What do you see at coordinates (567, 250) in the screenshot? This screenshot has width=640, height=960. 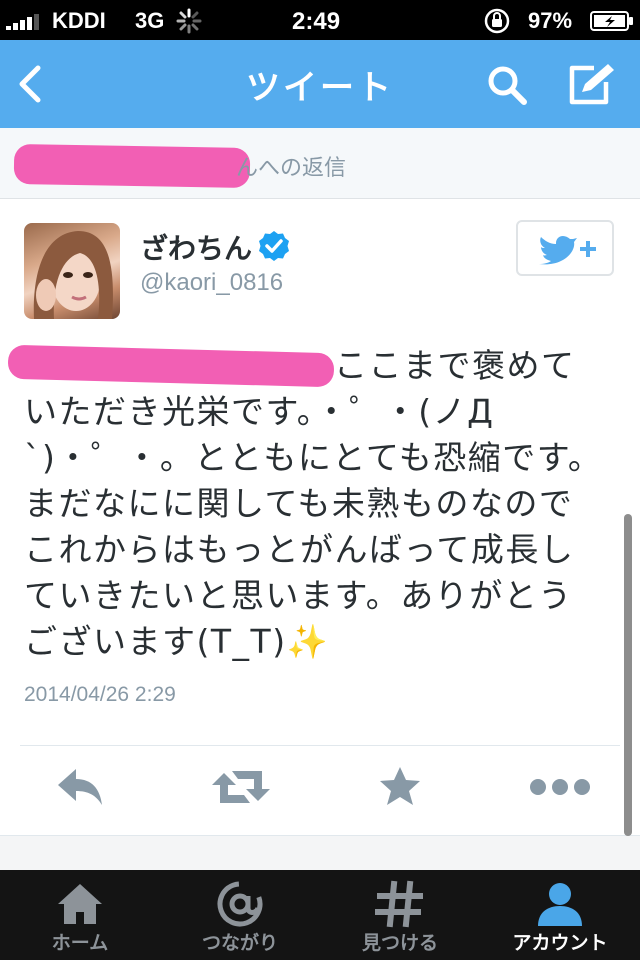 I see `twitter-bird-follow-icon` at bounding box center [567, 250].